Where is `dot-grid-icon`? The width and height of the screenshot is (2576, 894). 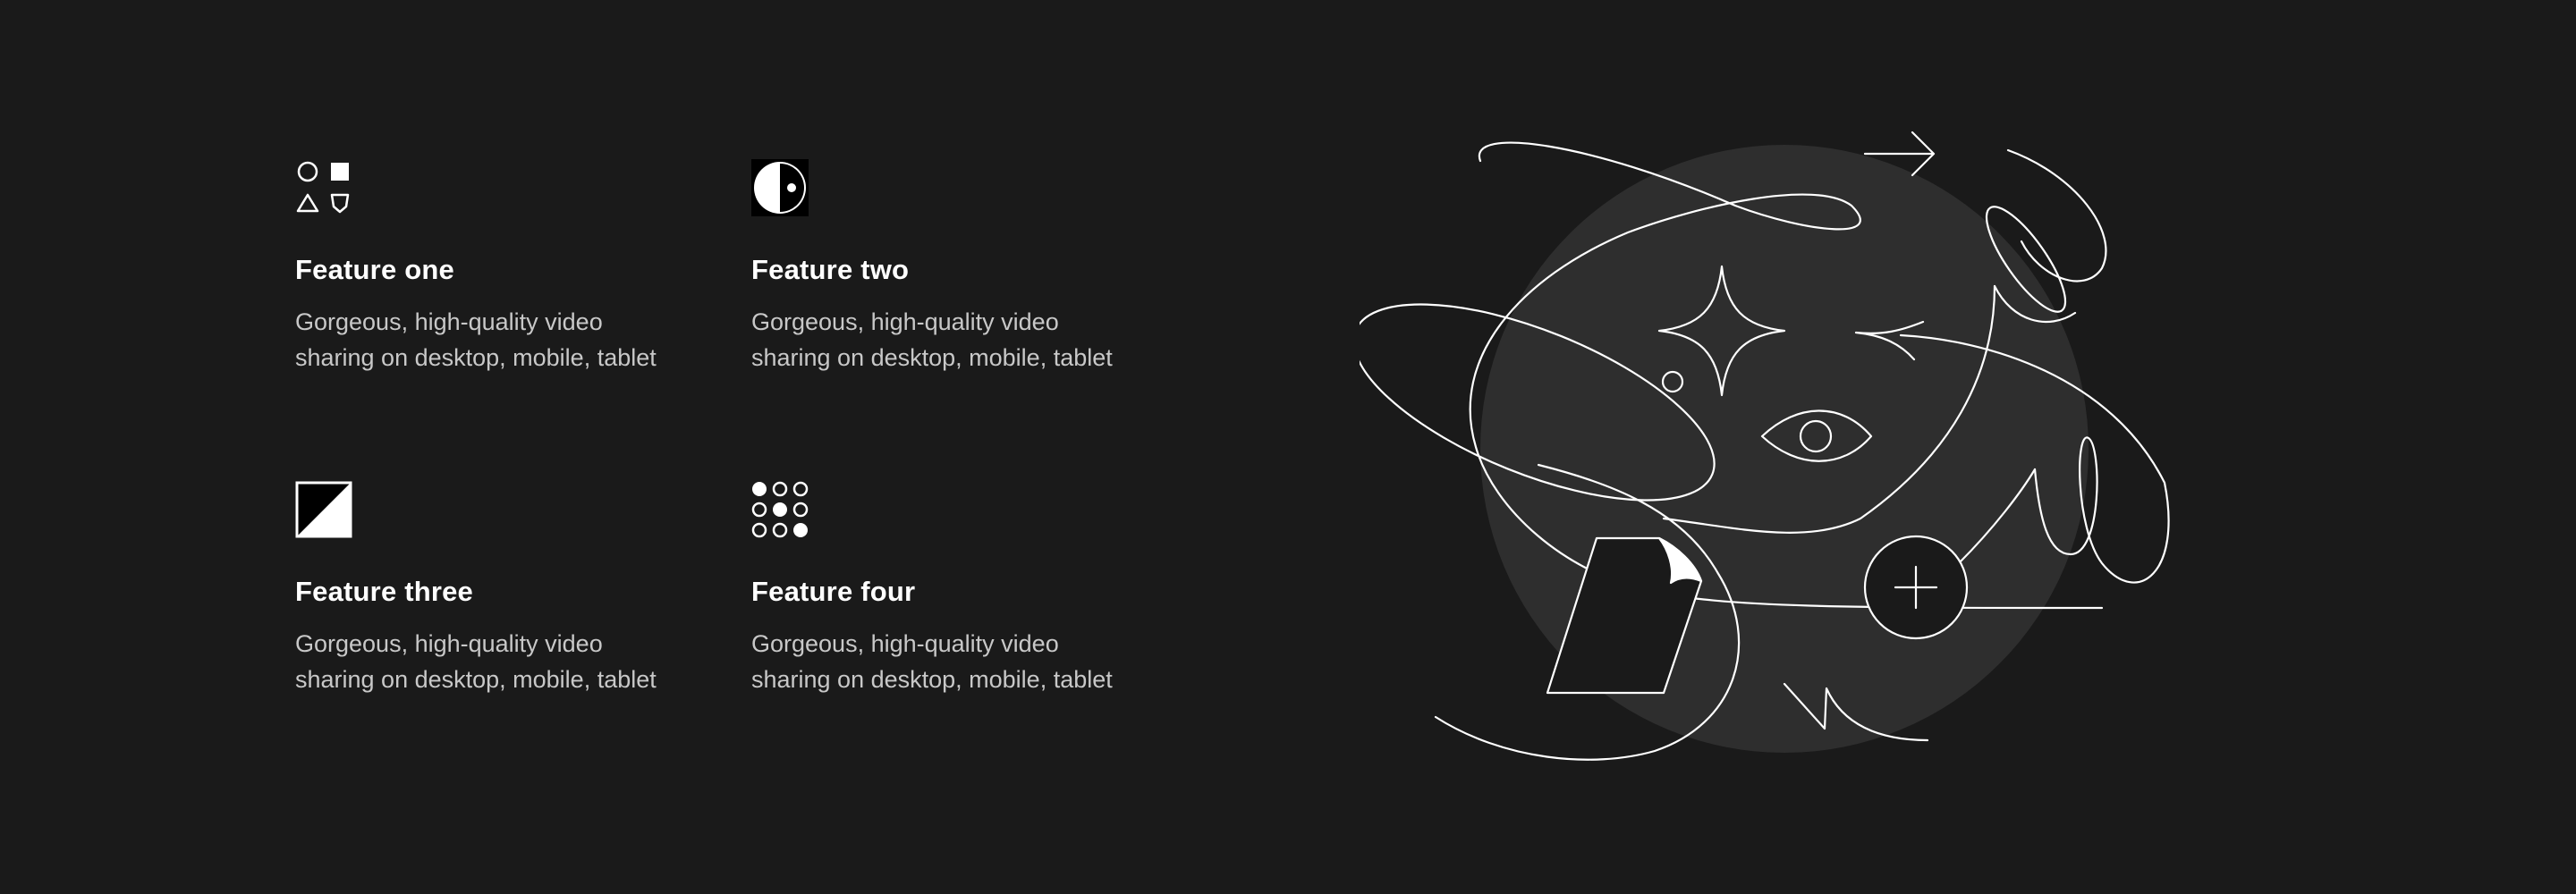
dot-grid-icon is located at coordinates (780, 509).